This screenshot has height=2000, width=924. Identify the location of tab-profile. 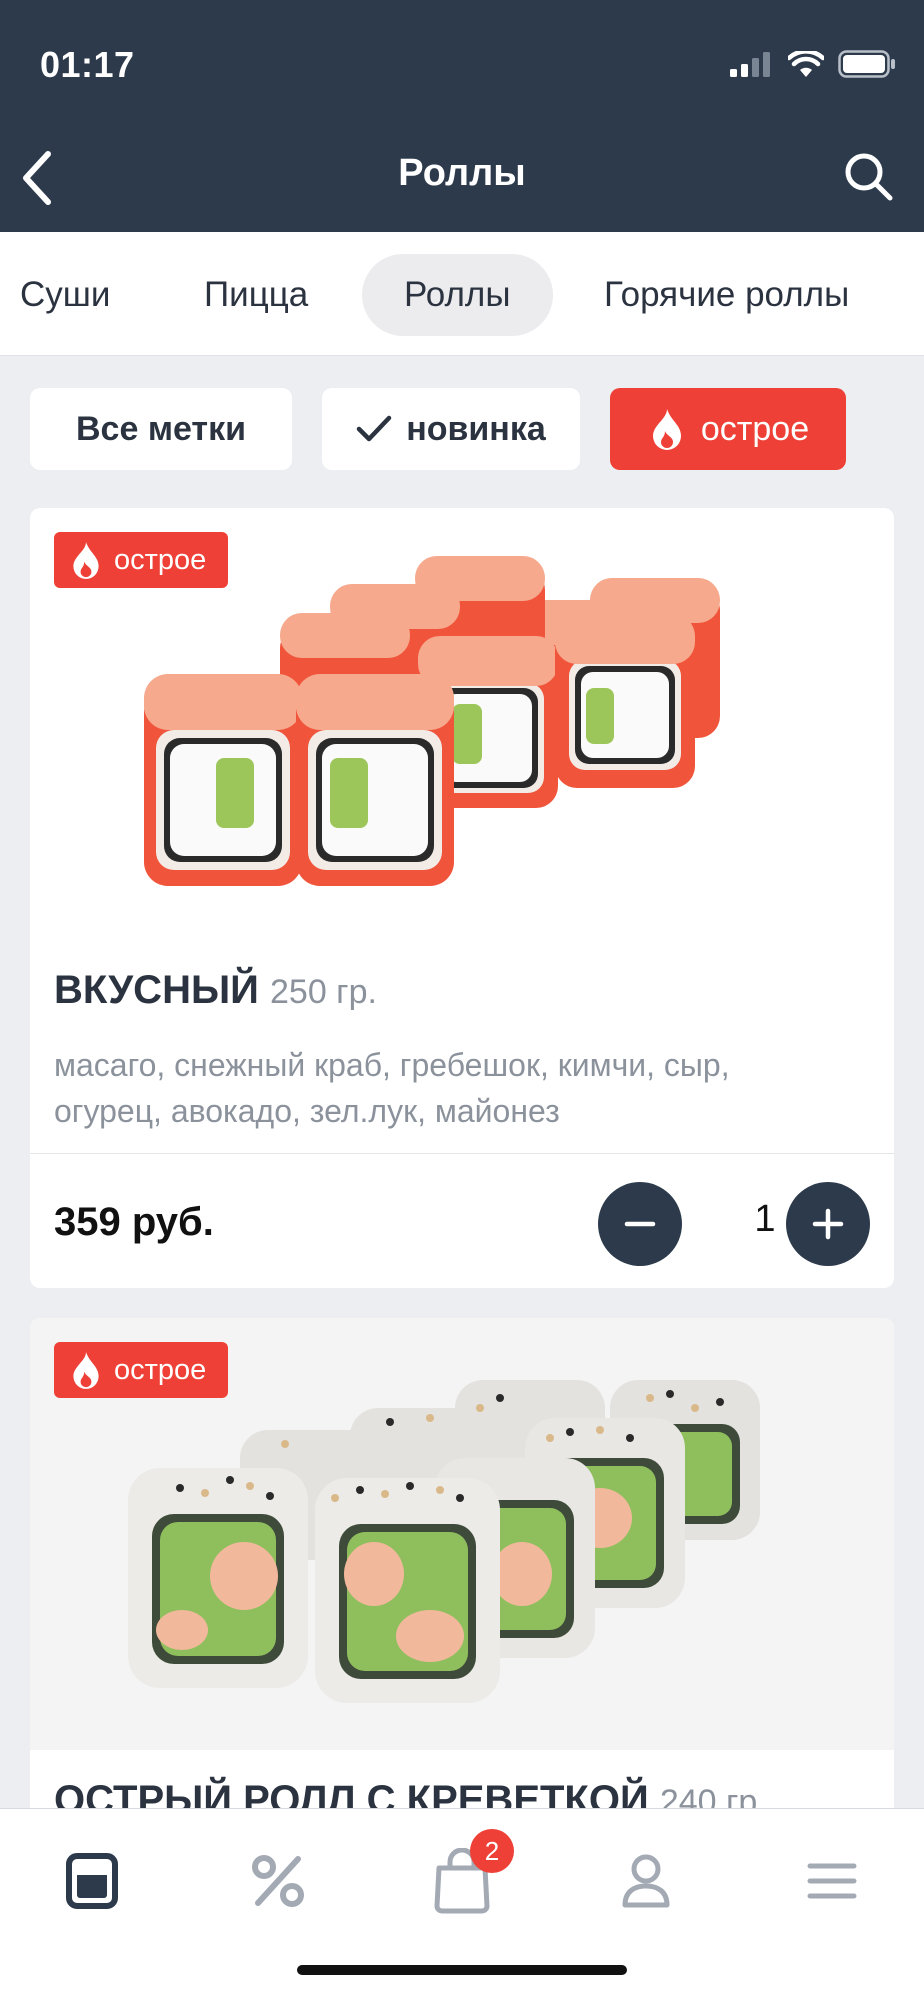
(646, 1881).